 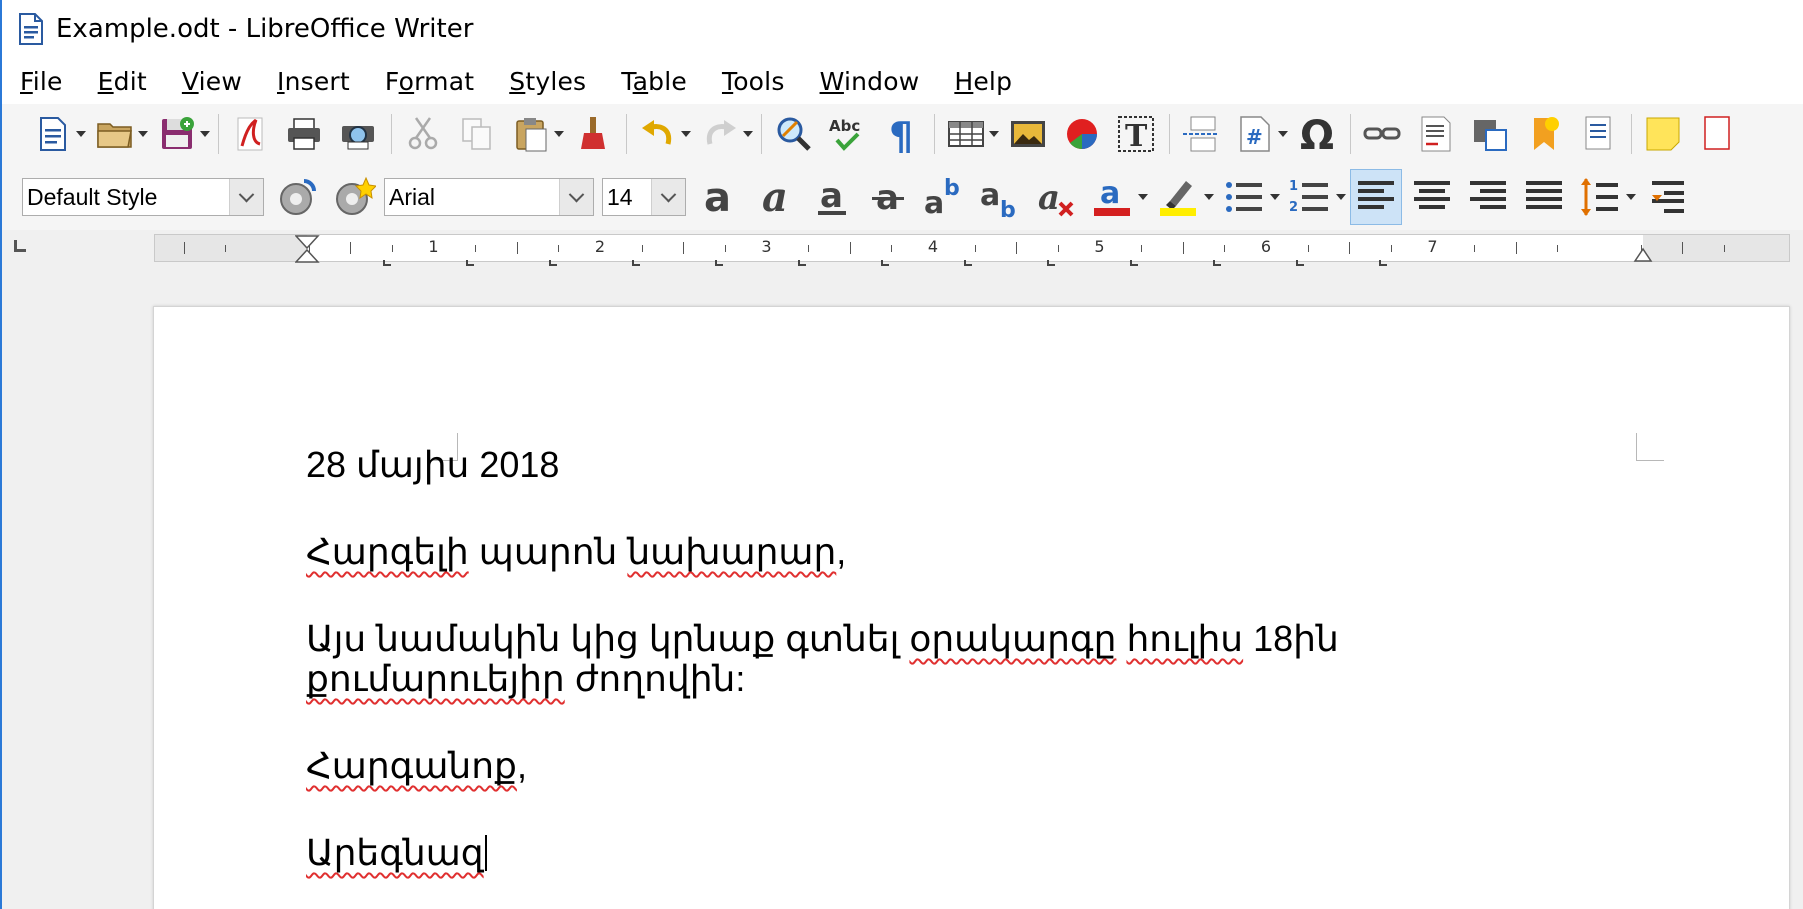 What do you see at coordinates (1056, 197) in the screenshot?
I see `clear-formatting-button: a` at bounding box center [1056, 197].